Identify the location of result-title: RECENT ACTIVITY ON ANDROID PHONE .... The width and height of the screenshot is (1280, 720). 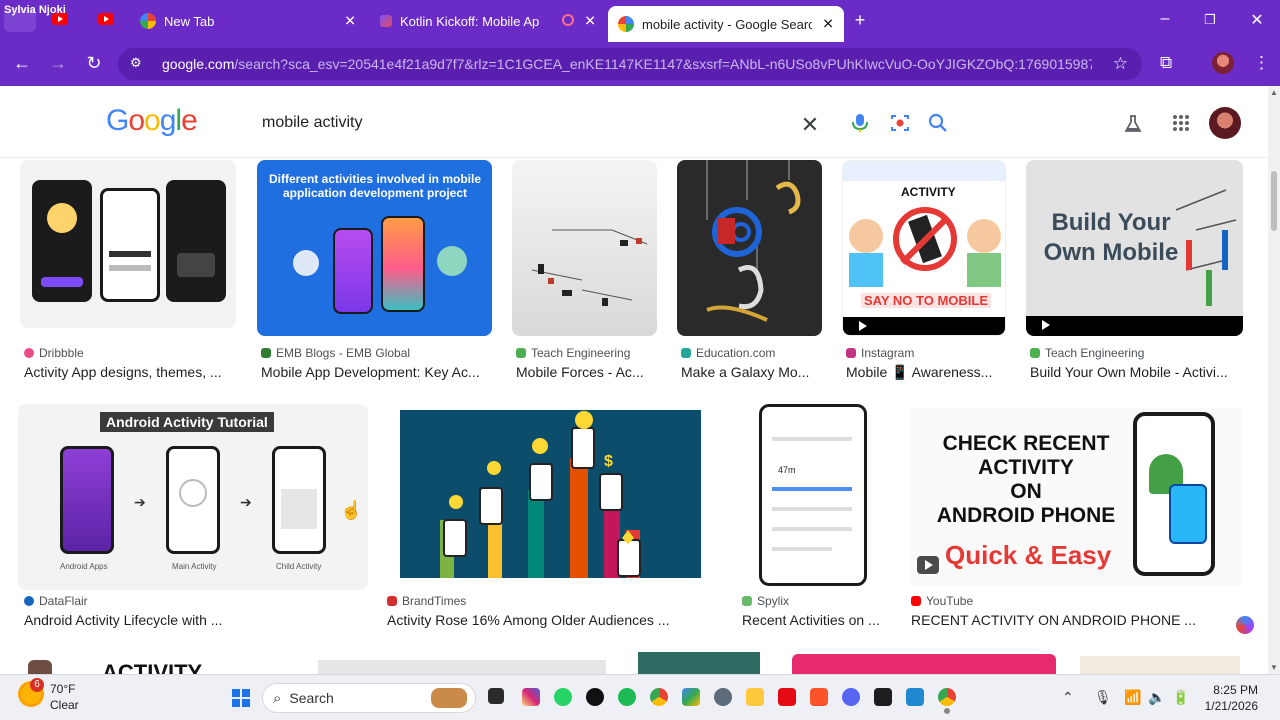
(1061, 620).